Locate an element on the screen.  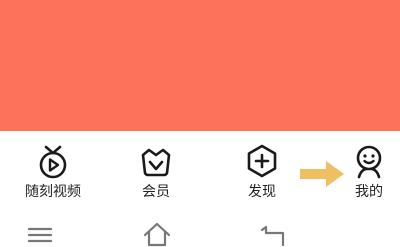
right-arrow-icon is located at coordinates (322, 174).